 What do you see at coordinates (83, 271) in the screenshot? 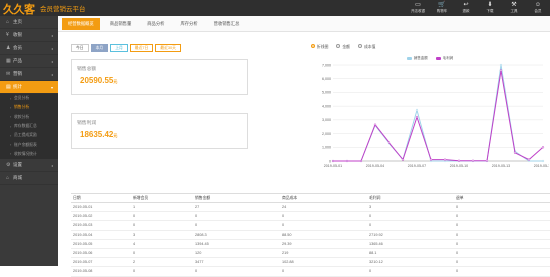
I see `table-cell: 2019-05-08` at bounding box center [83, 271].